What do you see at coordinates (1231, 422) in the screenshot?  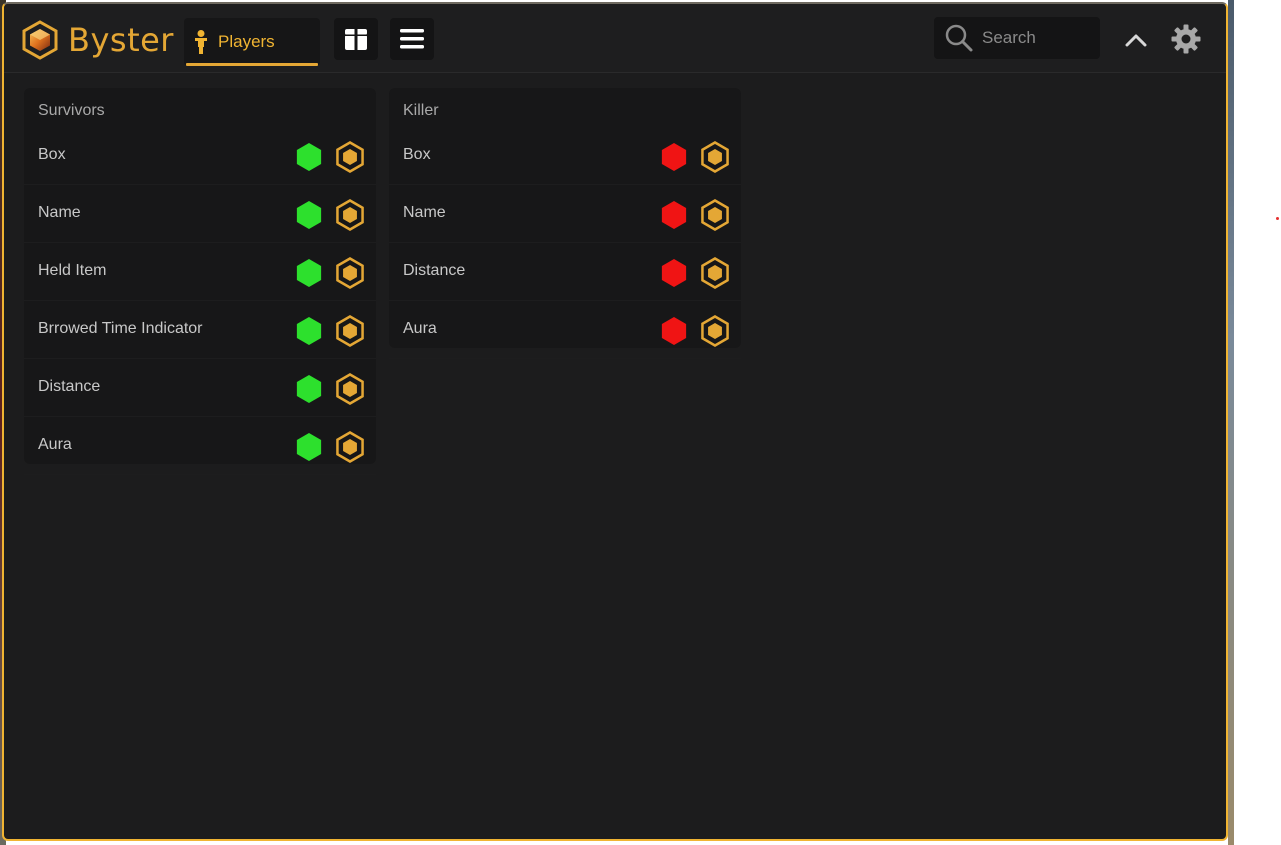 I see `background-strip` at bounding box center [1231, 422].